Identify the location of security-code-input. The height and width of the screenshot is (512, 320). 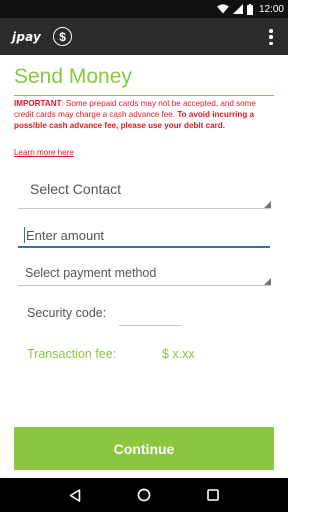
(150, 318).